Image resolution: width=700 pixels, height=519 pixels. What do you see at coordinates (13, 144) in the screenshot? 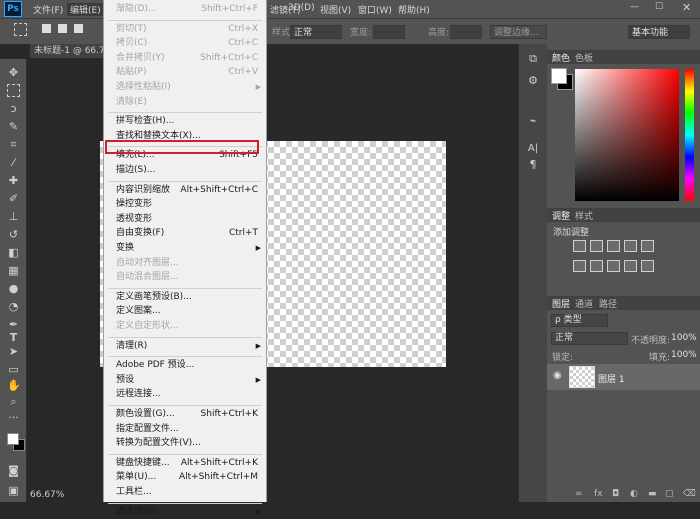
I see `crop-tool-icon: ⌗` at bounding box center [13, 144].